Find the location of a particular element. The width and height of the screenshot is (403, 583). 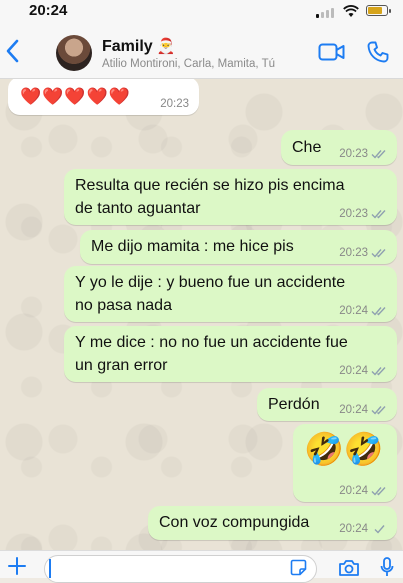

signal-icon is located at coordinates (325, 12).